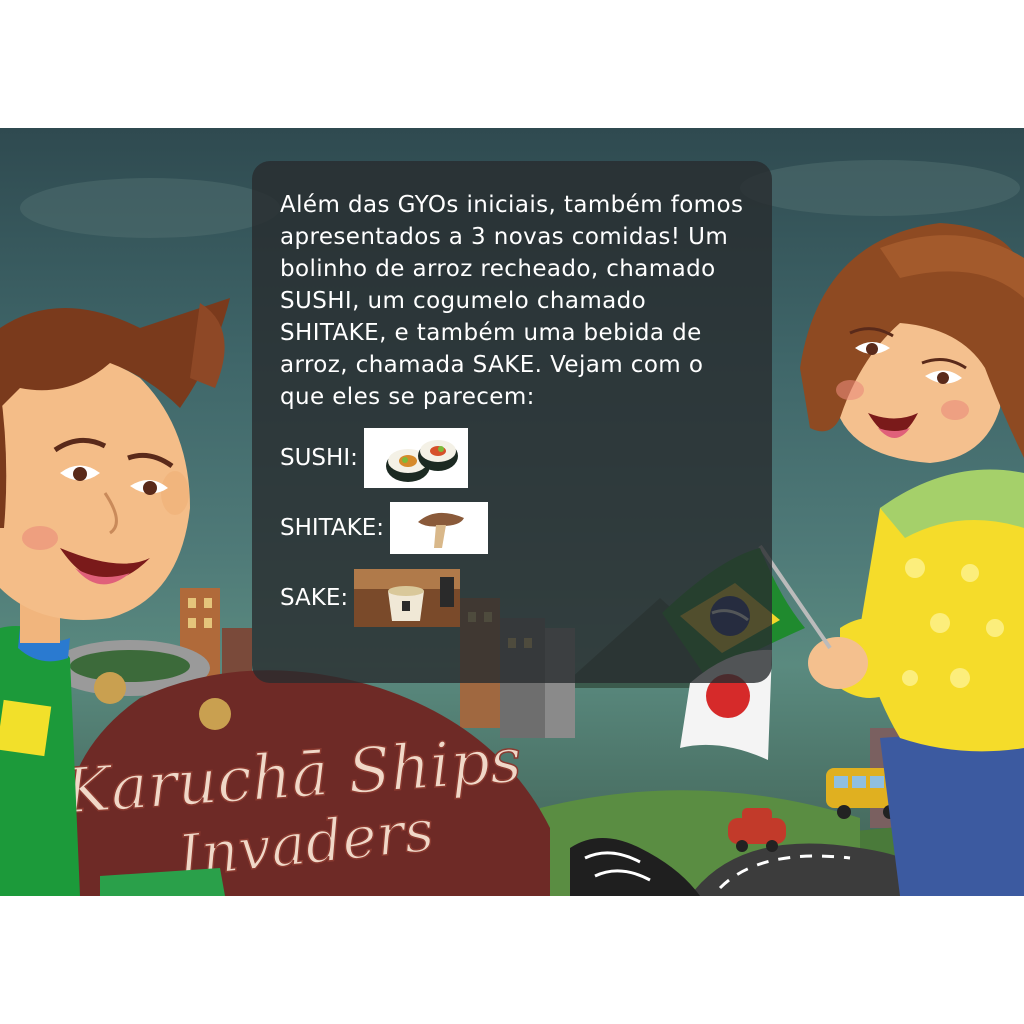 The height and width of the screenshot is (1024, 1024). I want to click on food-label-sake: SAKE:, so click(314, 598).